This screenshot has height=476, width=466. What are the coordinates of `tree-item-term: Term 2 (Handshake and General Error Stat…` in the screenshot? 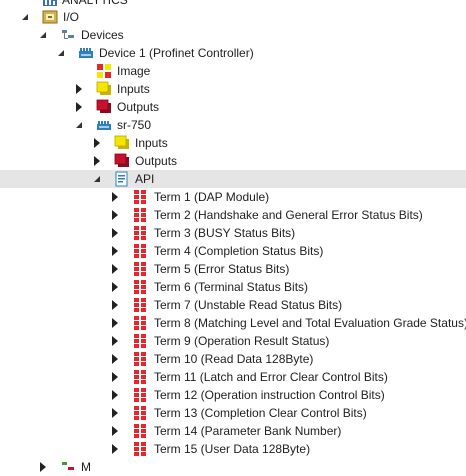 It's located at (233, 215).